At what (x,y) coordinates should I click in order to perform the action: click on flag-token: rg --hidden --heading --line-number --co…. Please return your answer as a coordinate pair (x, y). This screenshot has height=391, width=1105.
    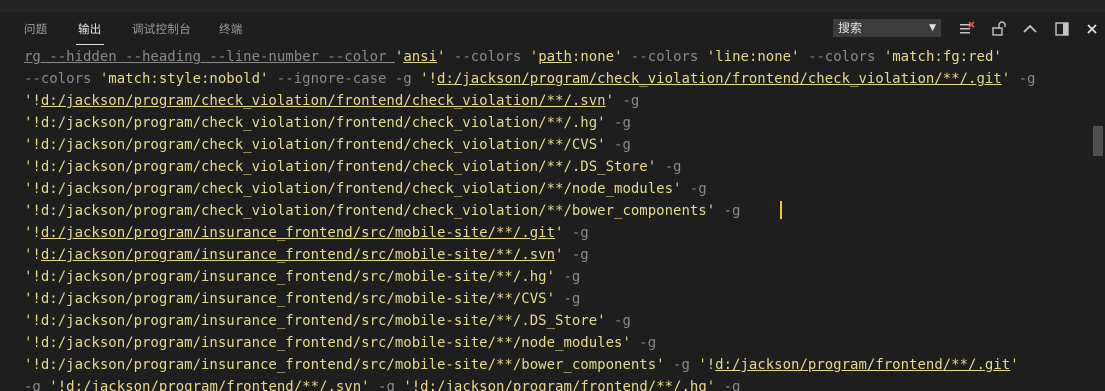
    Looking at the image, I should click on (209, 57).